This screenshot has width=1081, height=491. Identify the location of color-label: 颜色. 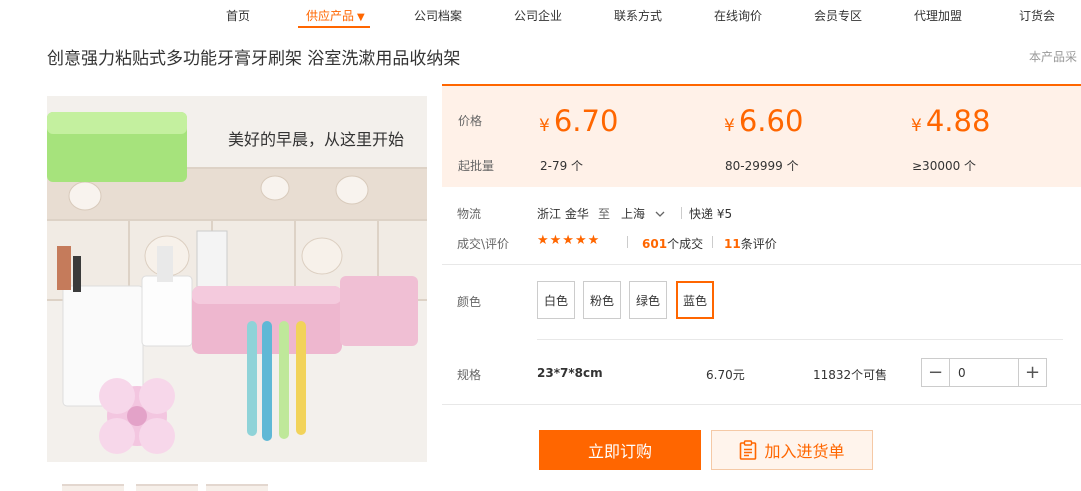
(469, 302).